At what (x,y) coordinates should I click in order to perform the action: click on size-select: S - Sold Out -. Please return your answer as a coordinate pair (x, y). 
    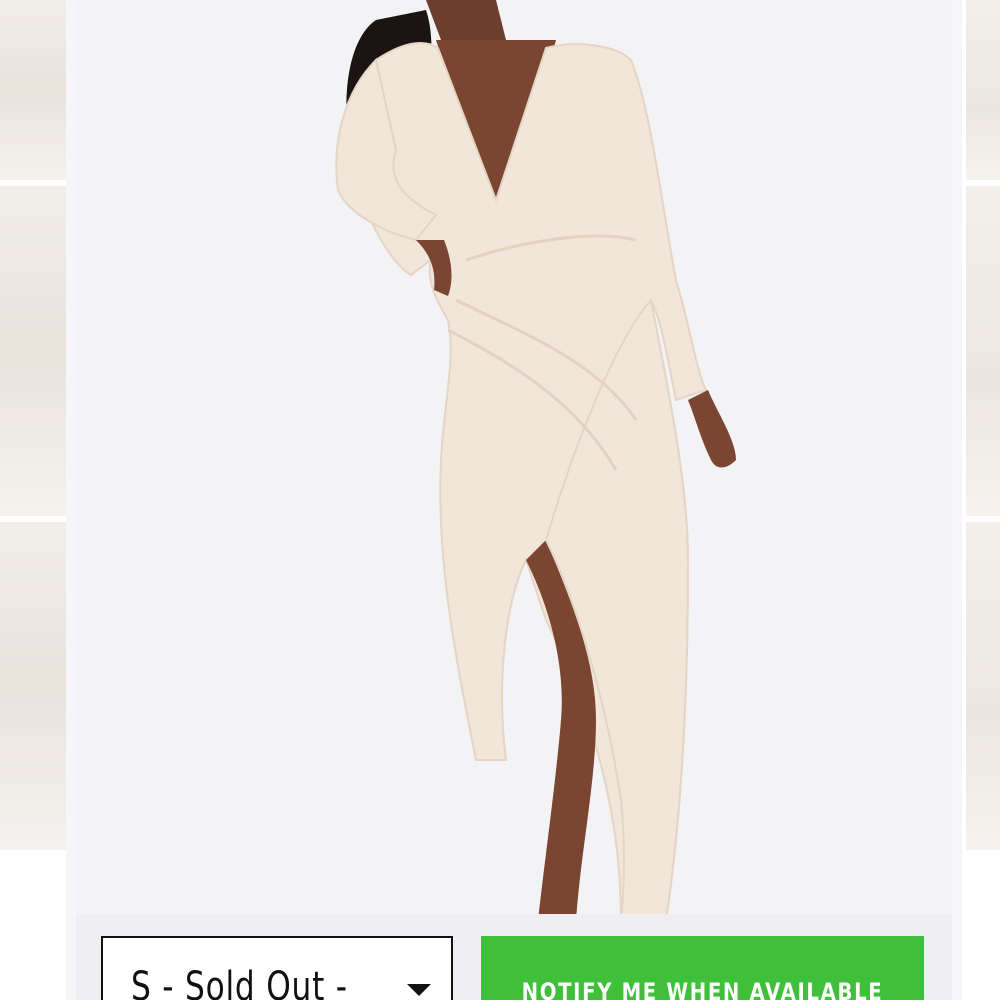
    Looking at the image, I should click on (277, 968).